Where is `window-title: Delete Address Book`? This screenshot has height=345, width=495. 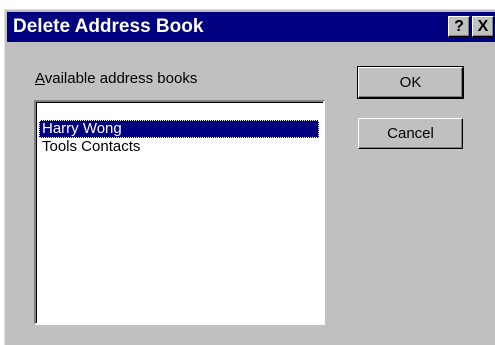 window-title: Delete Address Book is located at coordinates (108, 26).